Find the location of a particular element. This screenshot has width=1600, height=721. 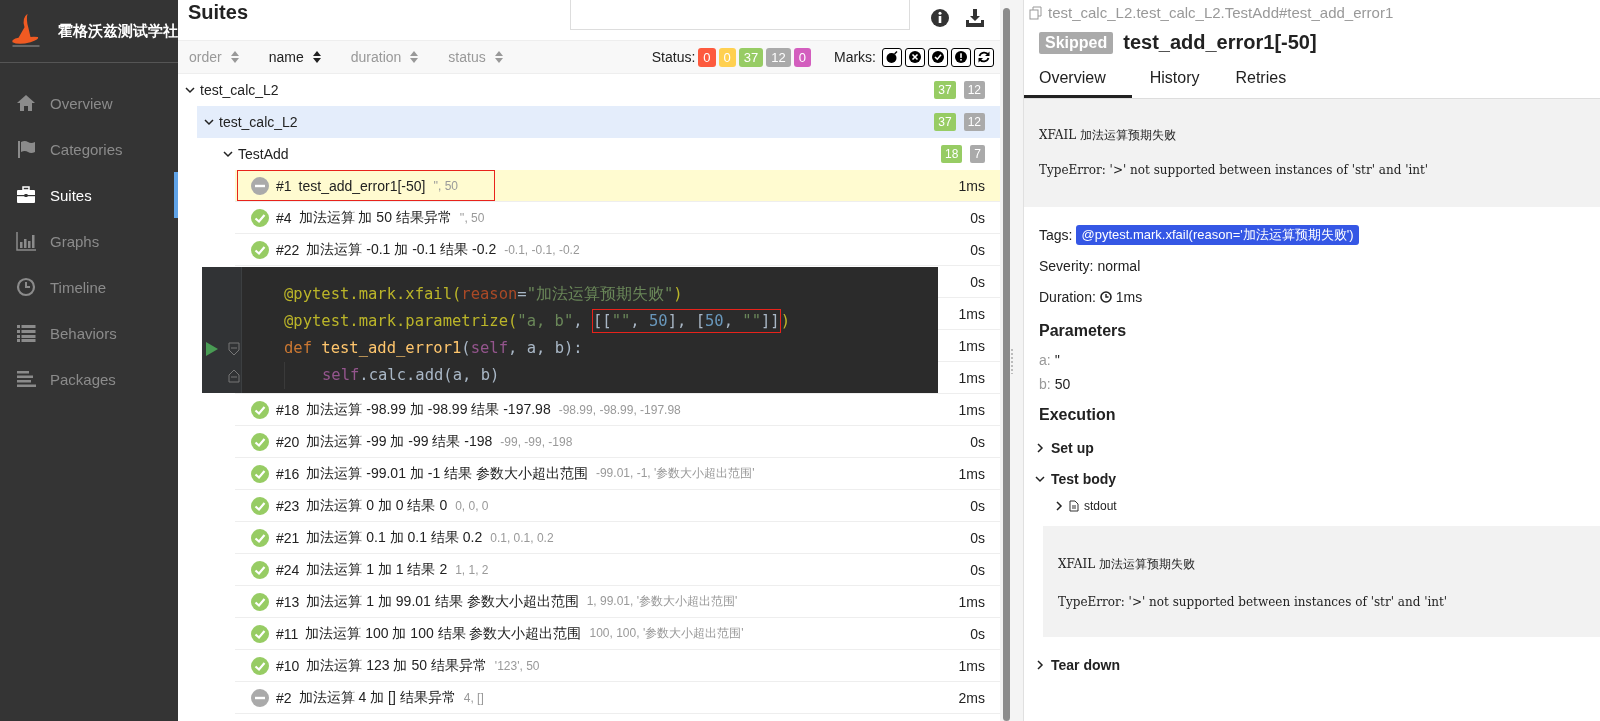

test-params: 0.1, 0.1, 0.2 is located at coordinates (522, 537).